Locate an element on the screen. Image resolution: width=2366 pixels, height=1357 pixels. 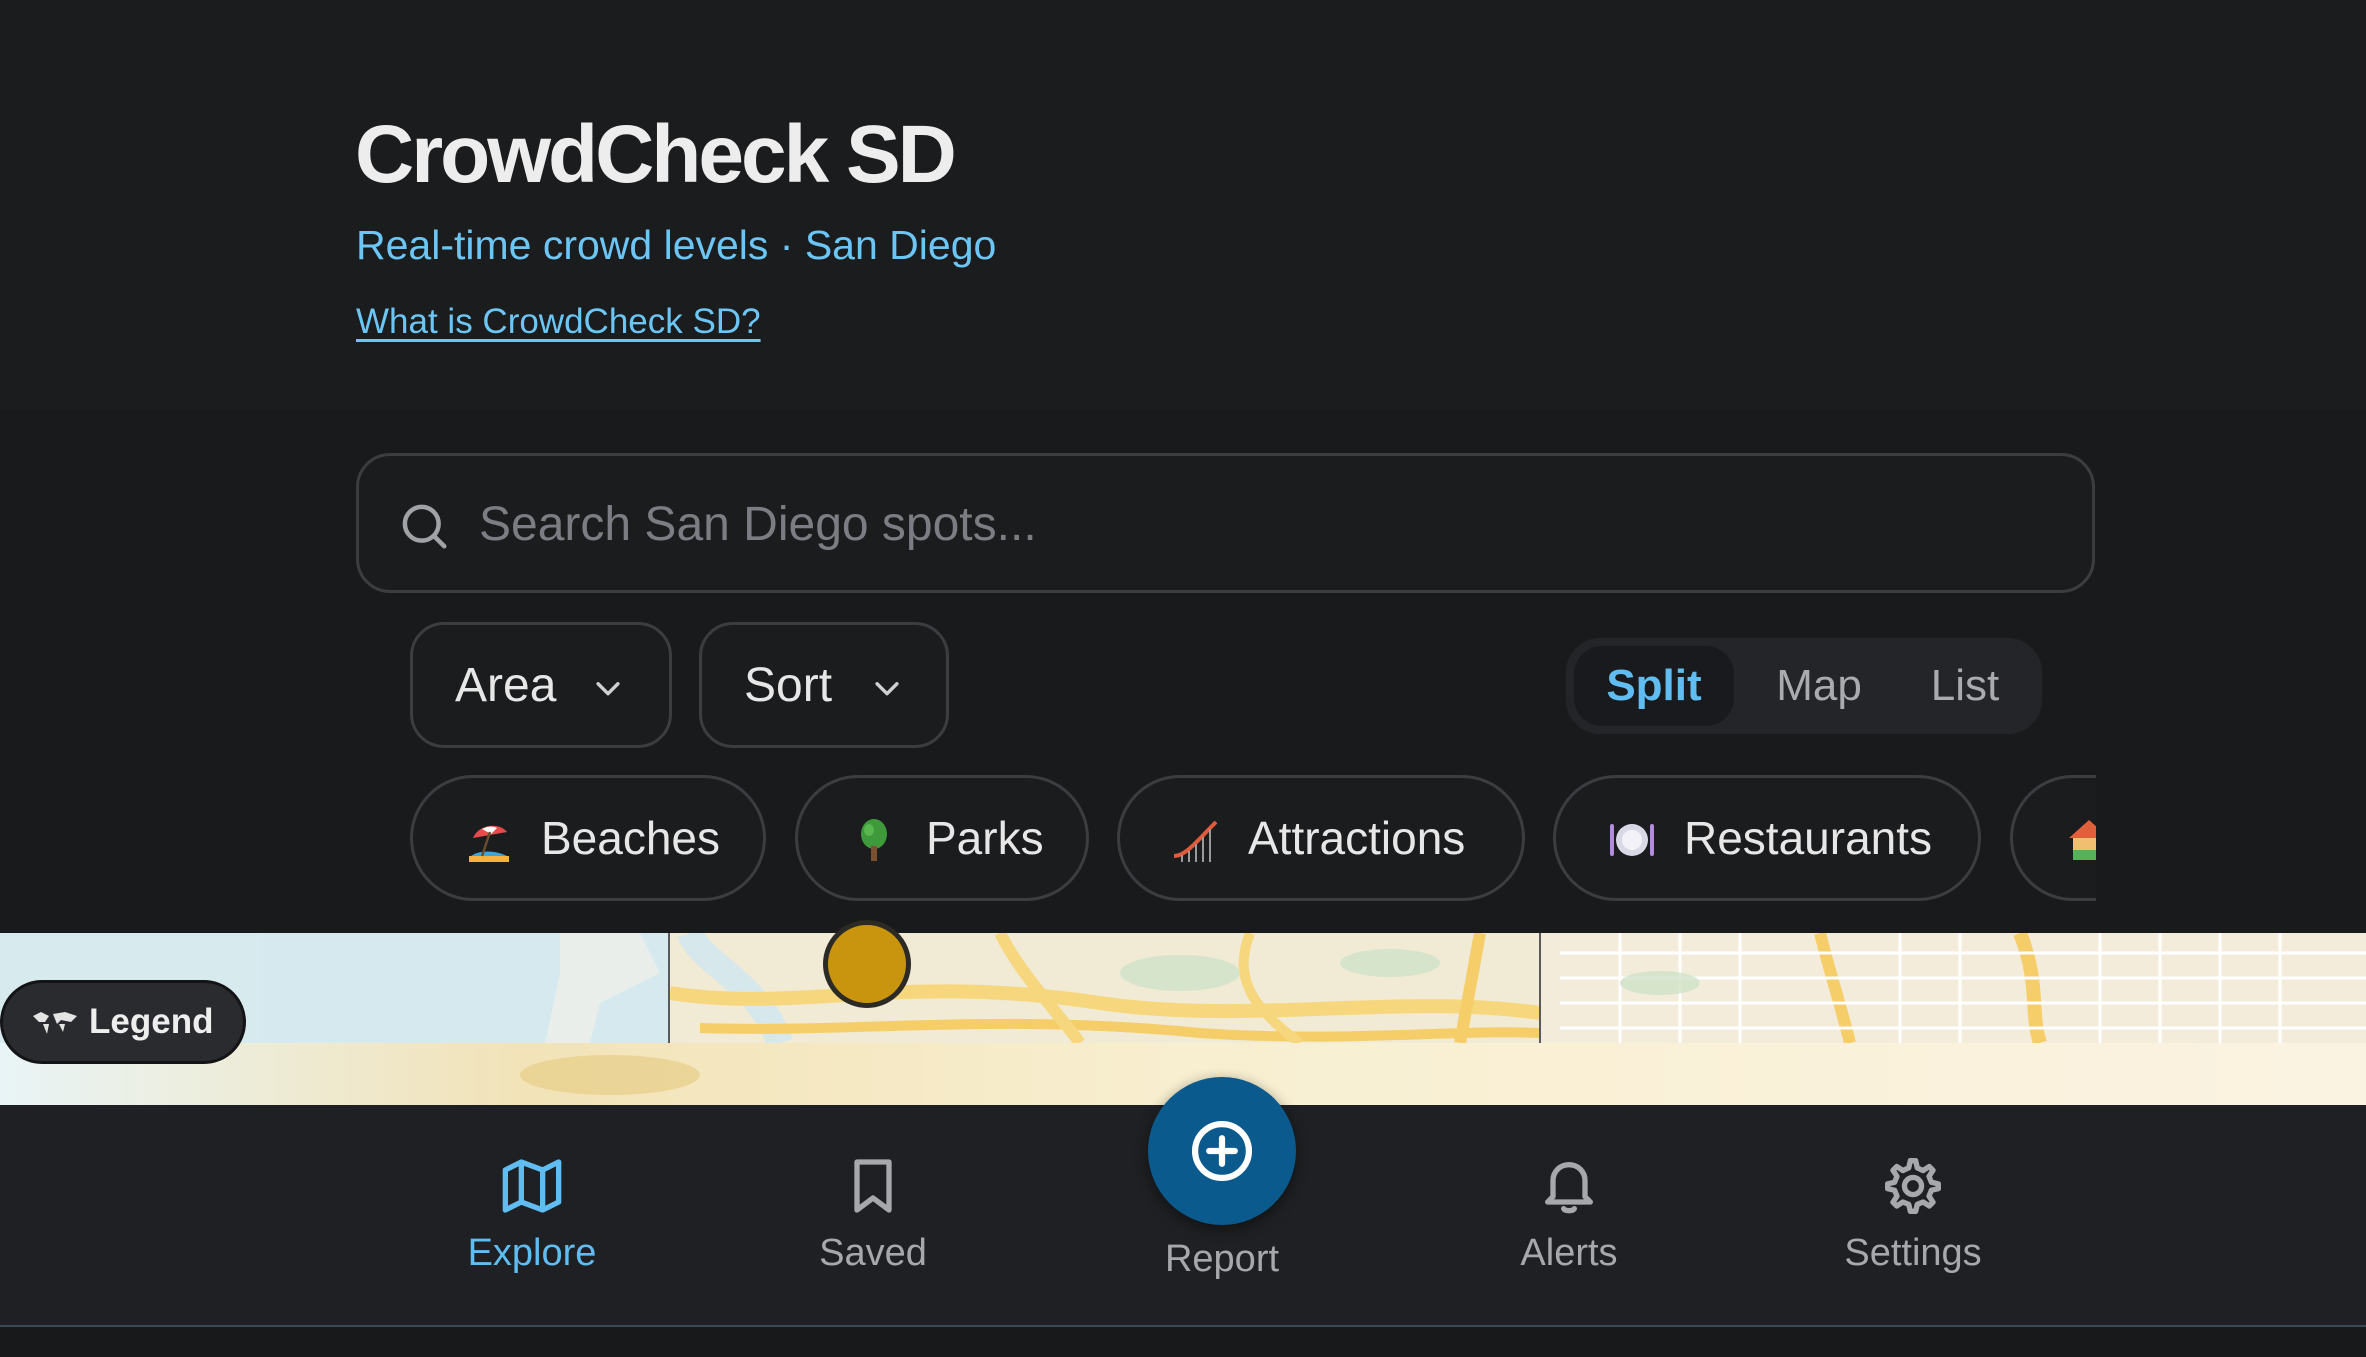
chip-label: Restaurants is located at coordinates (1808, 838).